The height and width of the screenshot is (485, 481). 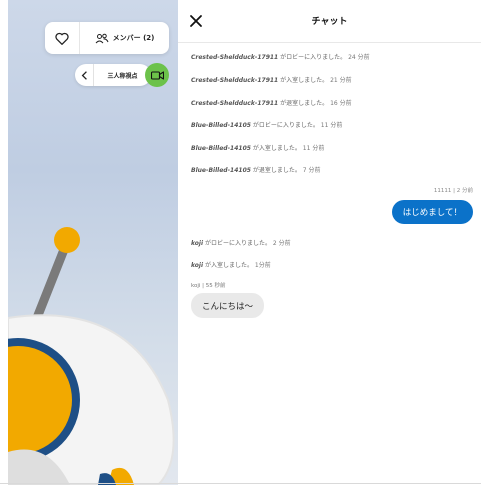 What do you see at coordinates (432, 212) in the screenshot?
I see `my-message-bubble: はじめまして！` at bounding box center [432, 212].